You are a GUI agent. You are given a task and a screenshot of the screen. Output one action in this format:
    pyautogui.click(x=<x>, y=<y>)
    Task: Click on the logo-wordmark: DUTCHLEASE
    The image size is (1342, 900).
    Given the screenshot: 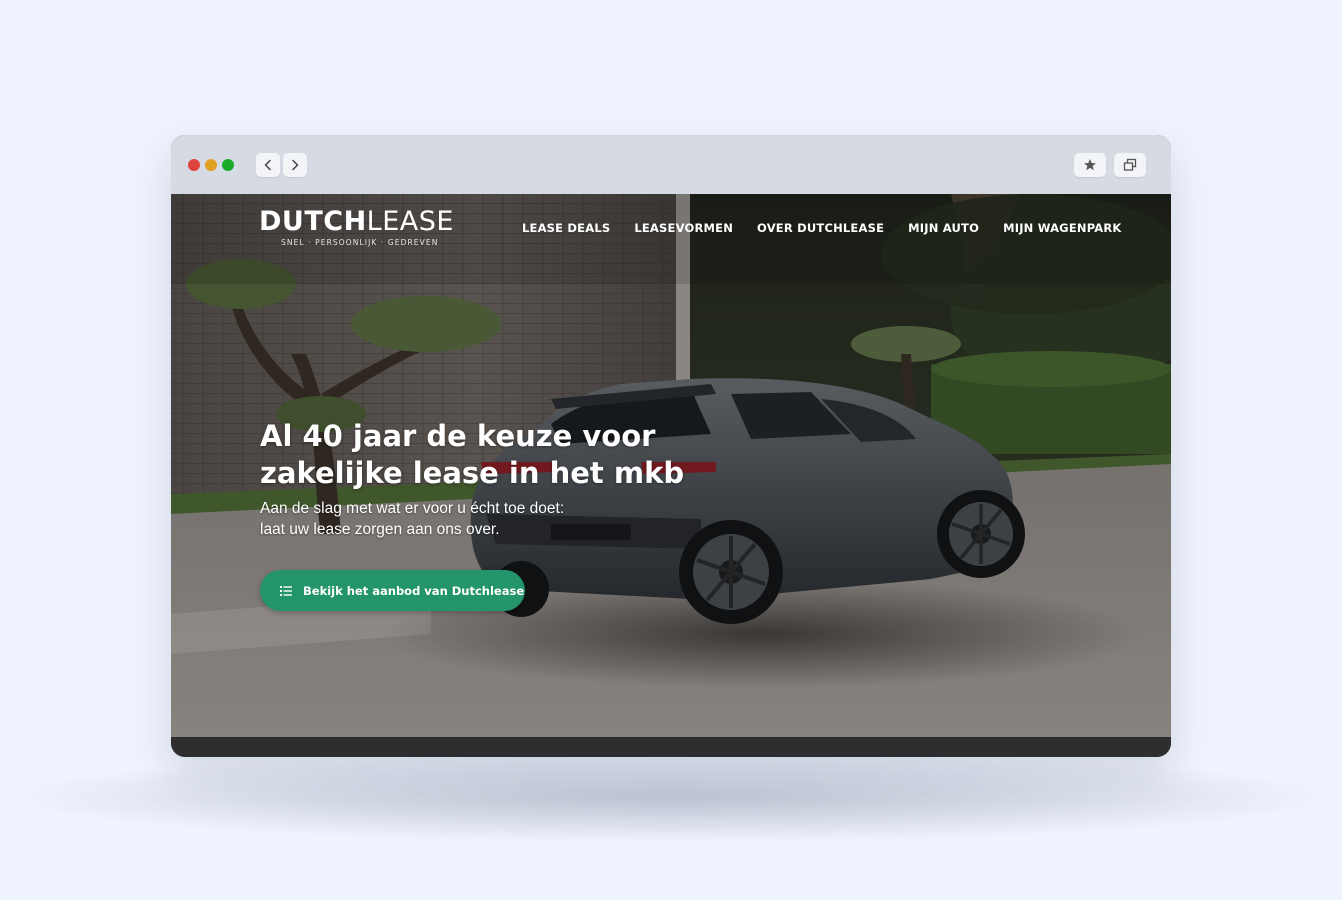 What is the action you would take?
    pyautogui.click(x=356, y=222)
    